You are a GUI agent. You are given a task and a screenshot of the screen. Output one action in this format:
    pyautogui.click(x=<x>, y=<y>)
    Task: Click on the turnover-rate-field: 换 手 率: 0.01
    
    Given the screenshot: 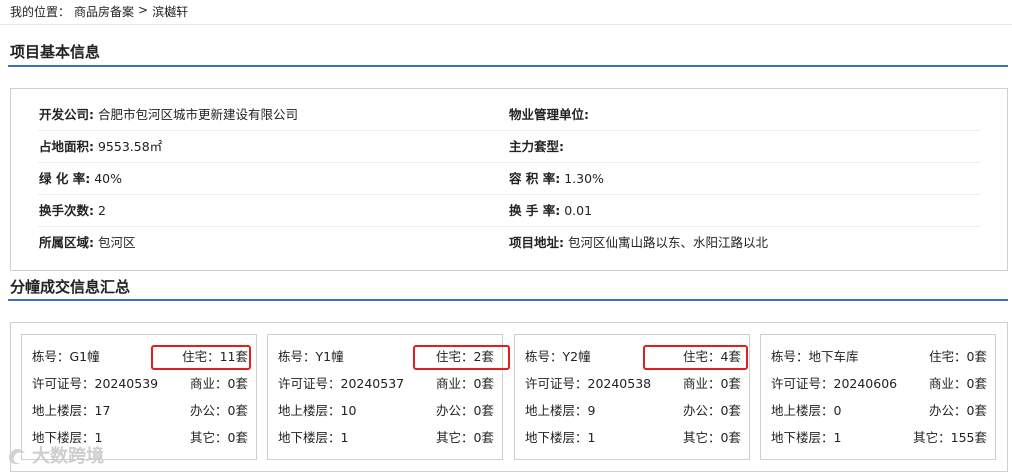 What is the action you would take?
    pyautogui.click(x=551, y=210)
    